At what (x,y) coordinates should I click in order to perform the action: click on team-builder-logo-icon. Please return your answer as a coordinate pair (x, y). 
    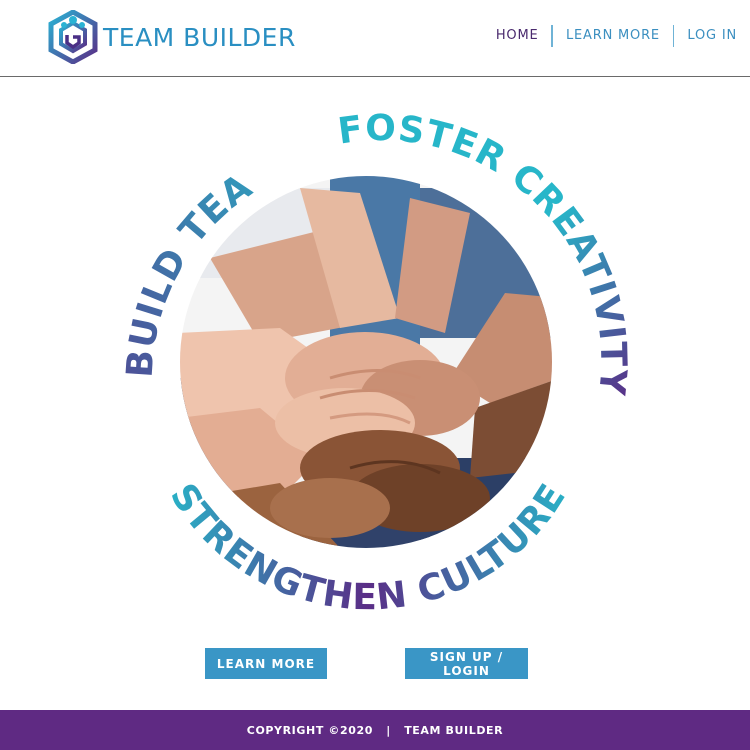
    Looking at the image, I should click on (73, 37).